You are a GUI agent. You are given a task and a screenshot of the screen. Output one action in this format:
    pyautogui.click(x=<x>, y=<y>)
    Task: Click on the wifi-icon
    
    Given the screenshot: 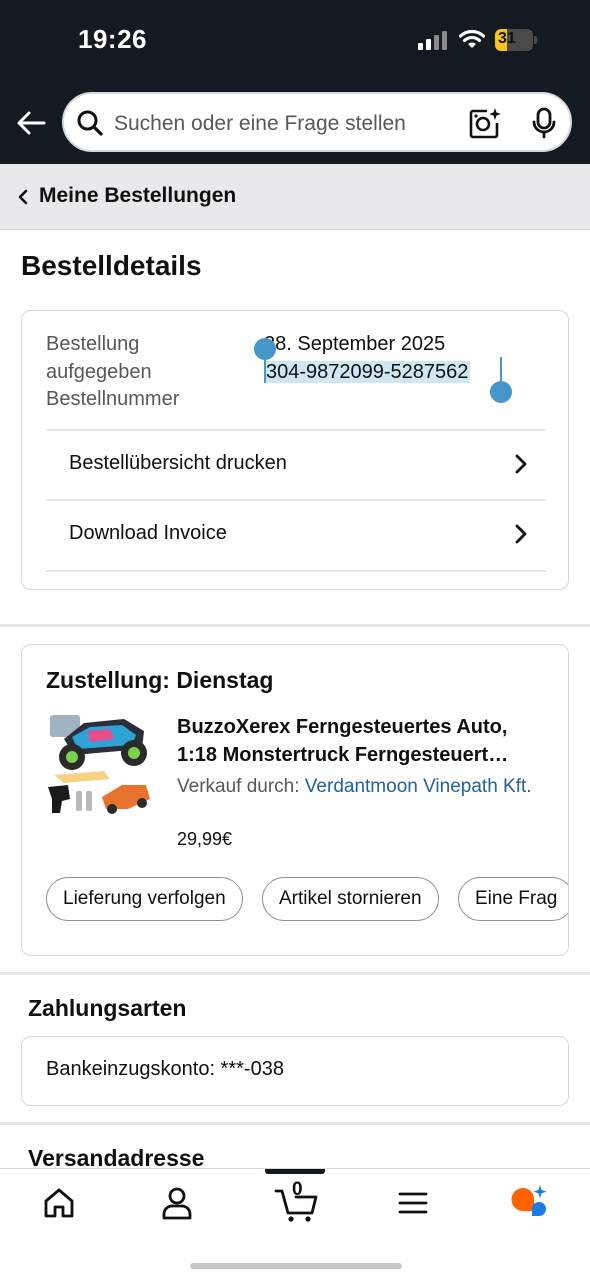 What is the action you would take?
    pyautogui.click(x=472, y=38)
    